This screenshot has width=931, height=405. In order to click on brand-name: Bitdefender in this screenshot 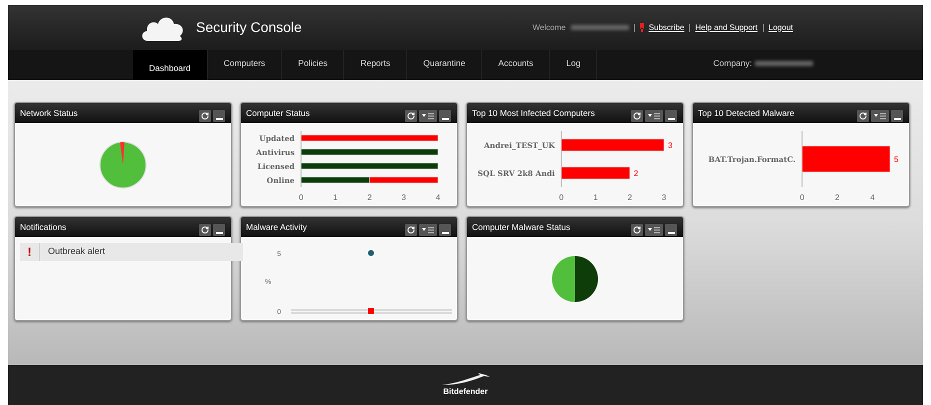, I will do `click(465, 392)`.